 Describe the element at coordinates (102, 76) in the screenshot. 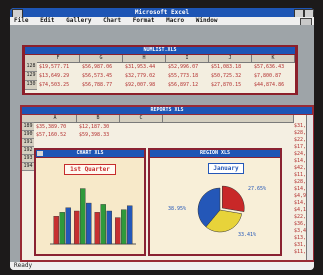

I see `cell: $56,573.45` at that location.